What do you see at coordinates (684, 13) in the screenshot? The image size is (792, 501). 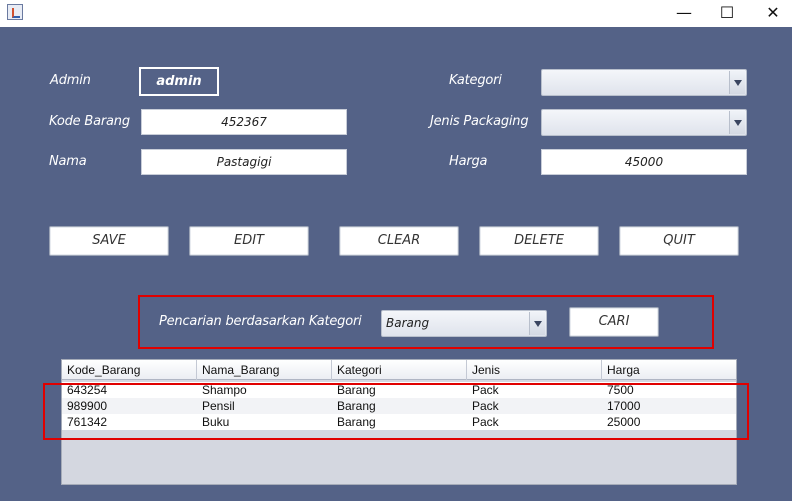 I see `minimize-button: —` at bounding box center [684, 13].